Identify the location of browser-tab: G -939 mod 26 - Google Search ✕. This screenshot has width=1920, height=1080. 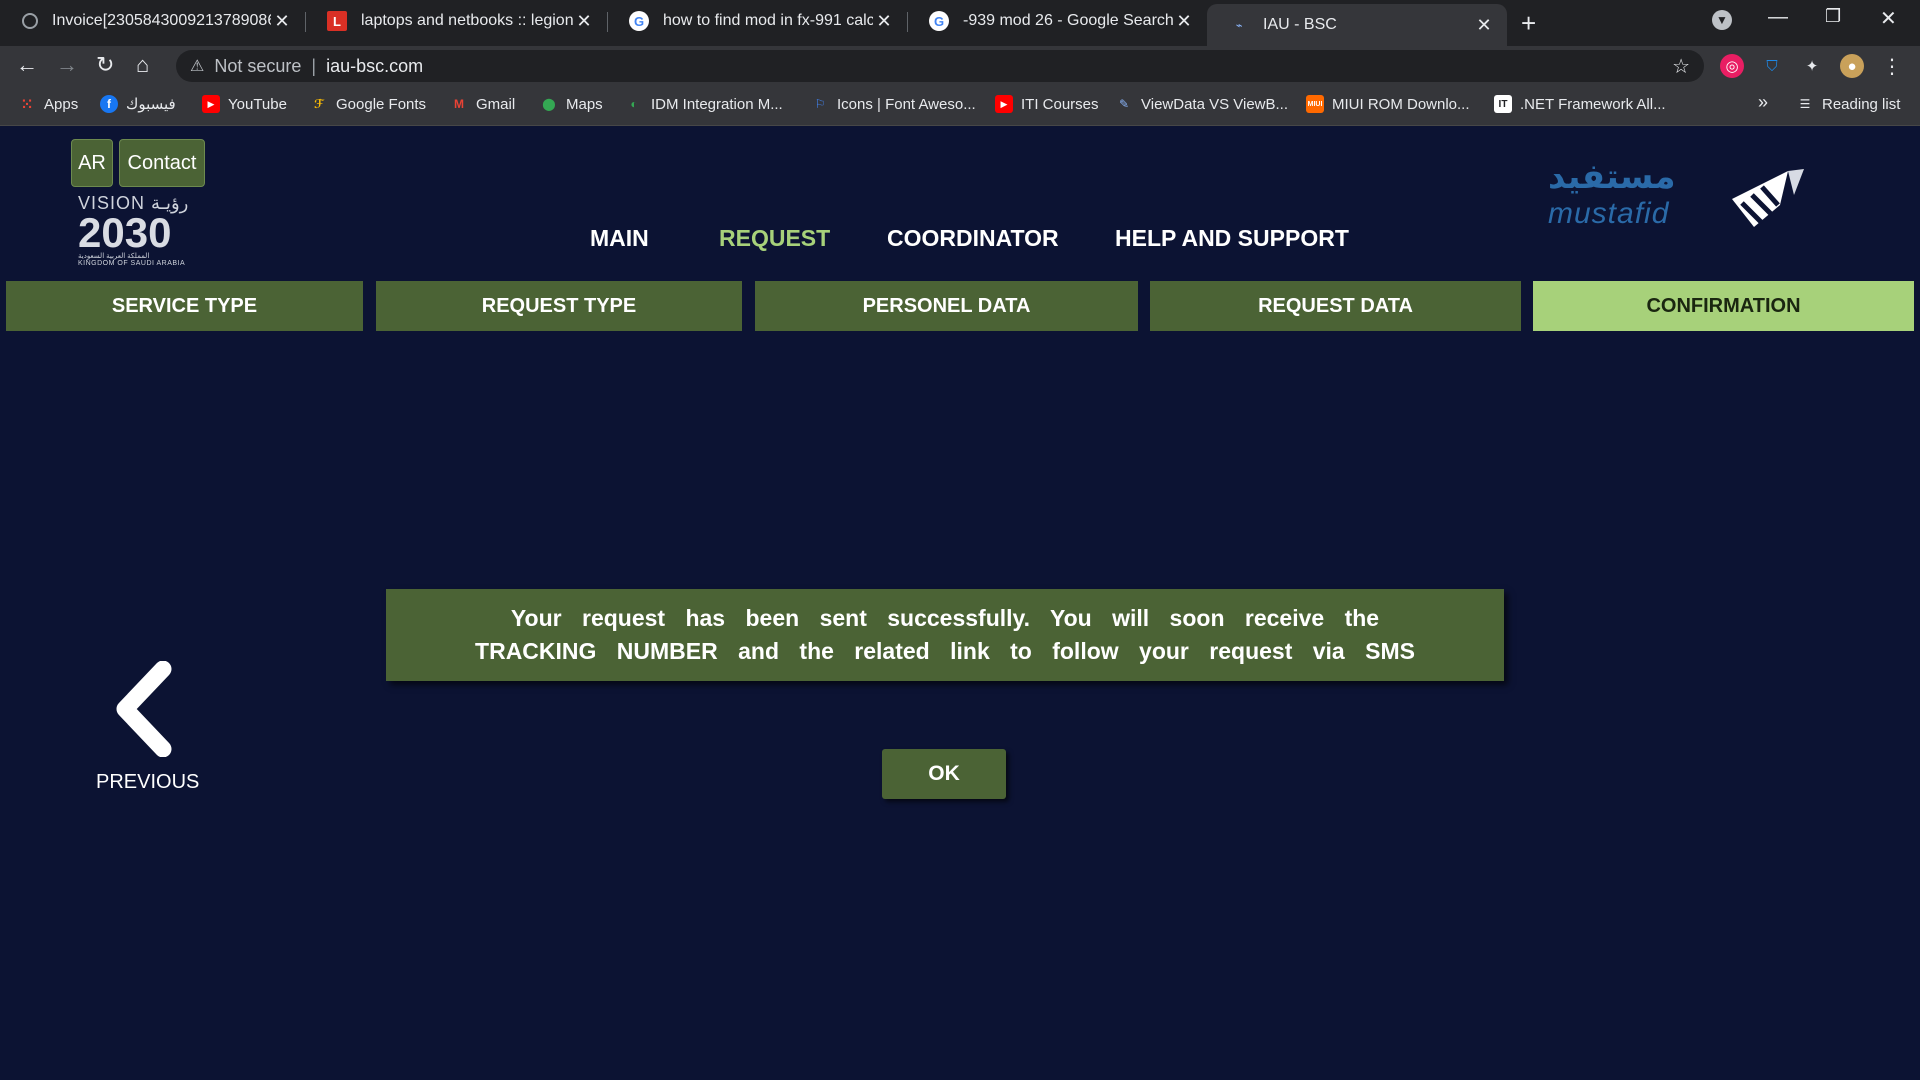
(1057, 21).